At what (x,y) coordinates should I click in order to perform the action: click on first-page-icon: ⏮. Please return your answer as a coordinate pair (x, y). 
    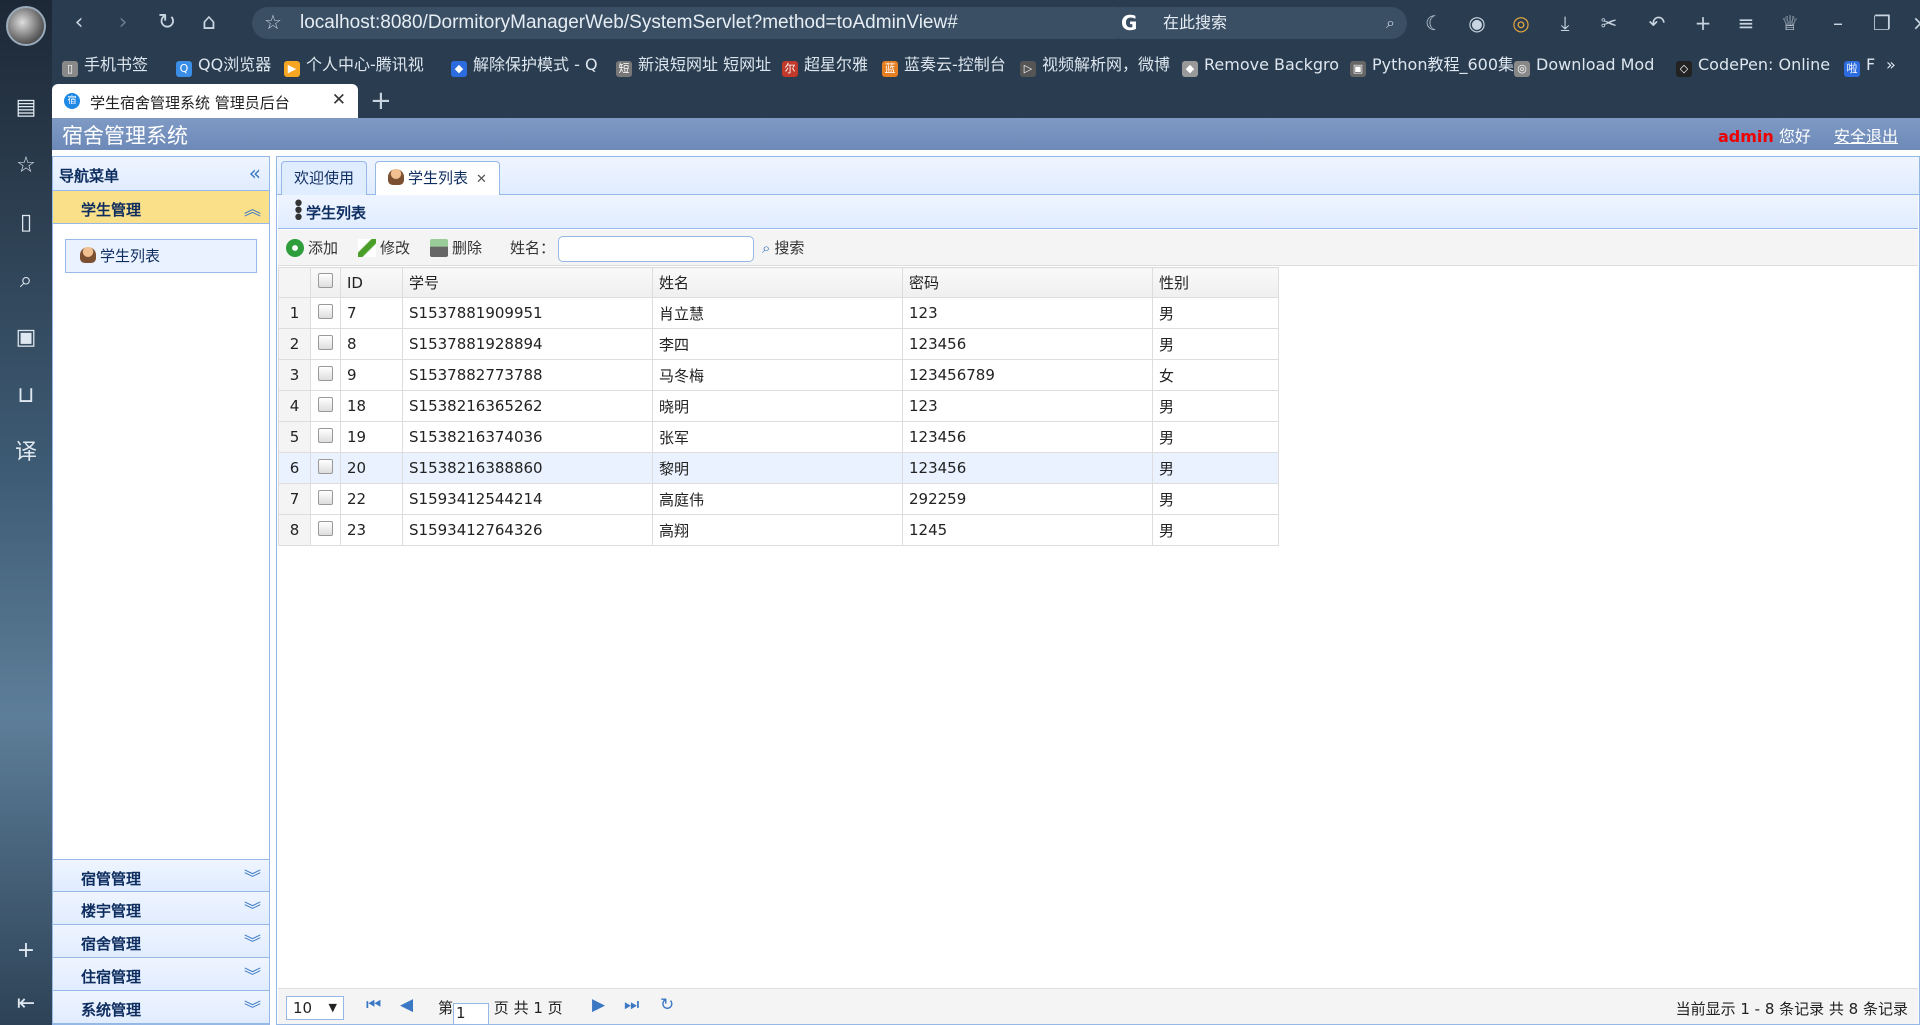
    Looking at the image, I should click on (373, 1005).